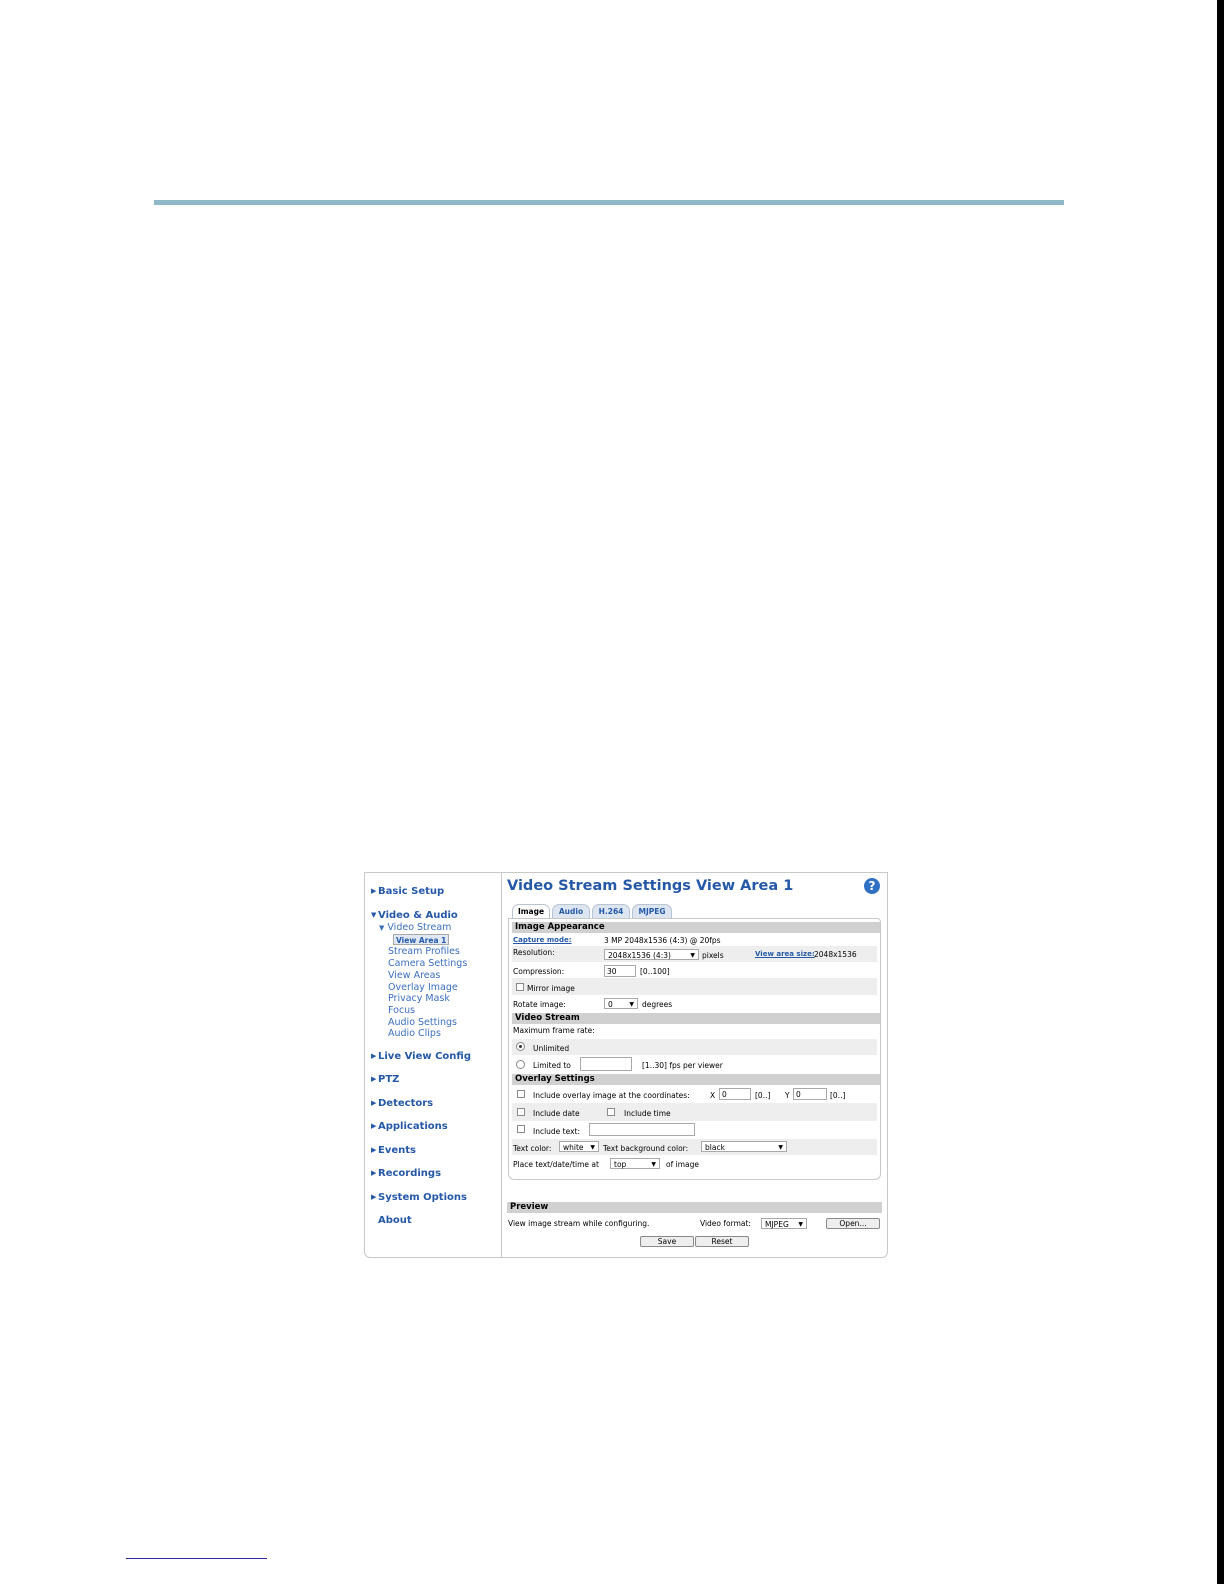 The height and width of the screenshot is (1584, 1224). What do you see at coordinates (520, 1064) in the screenshot?
I see `limited-radio` at bounding box center [520, 1064].